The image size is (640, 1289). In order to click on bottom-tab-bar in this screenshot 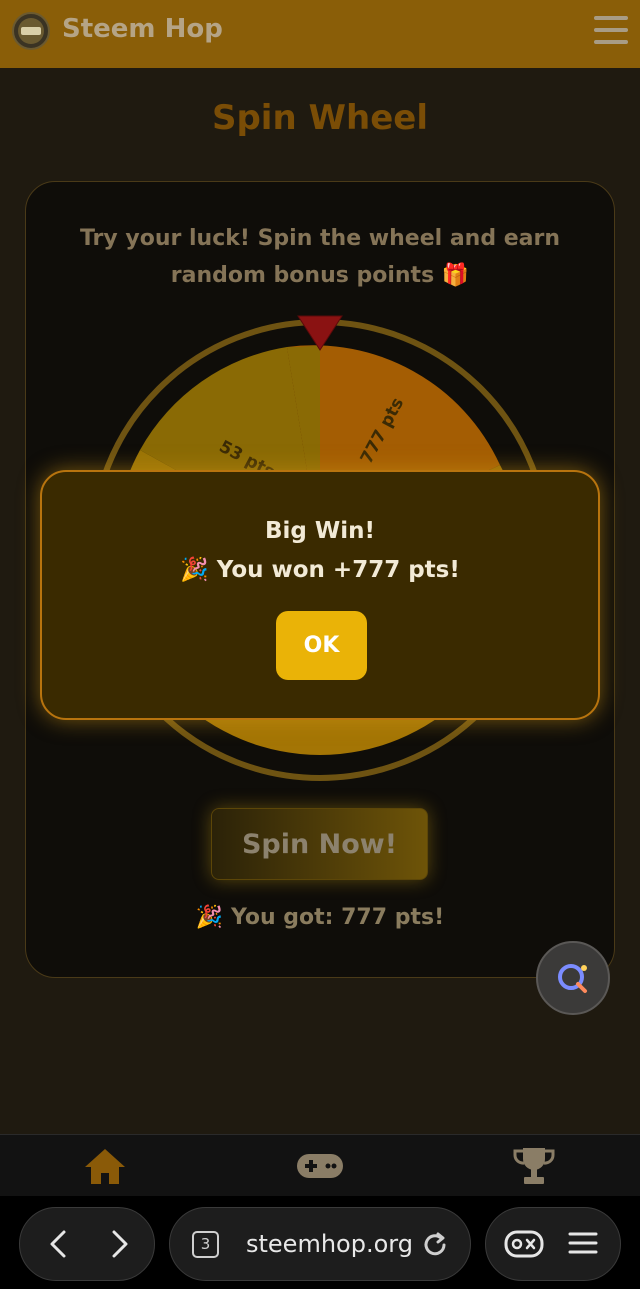, I will do `click(320, 1165)`.